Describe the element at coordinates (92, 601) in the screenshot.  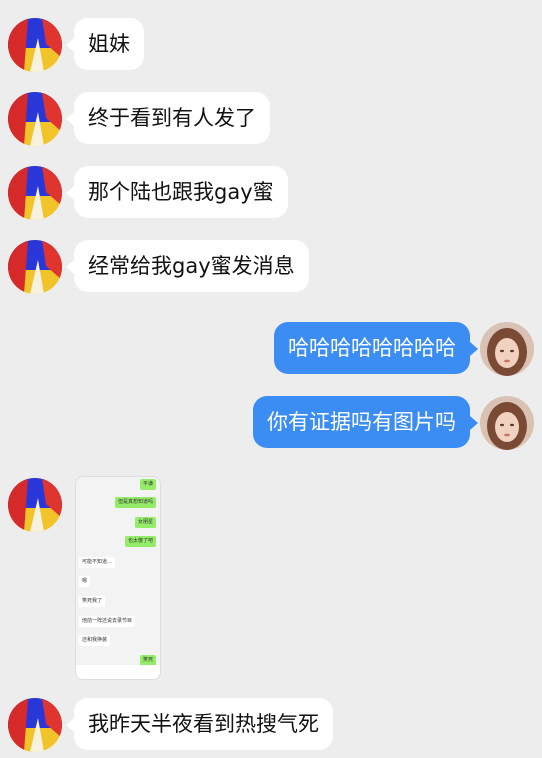
I see `screenshot-bubble: 笑死我了` at that location.